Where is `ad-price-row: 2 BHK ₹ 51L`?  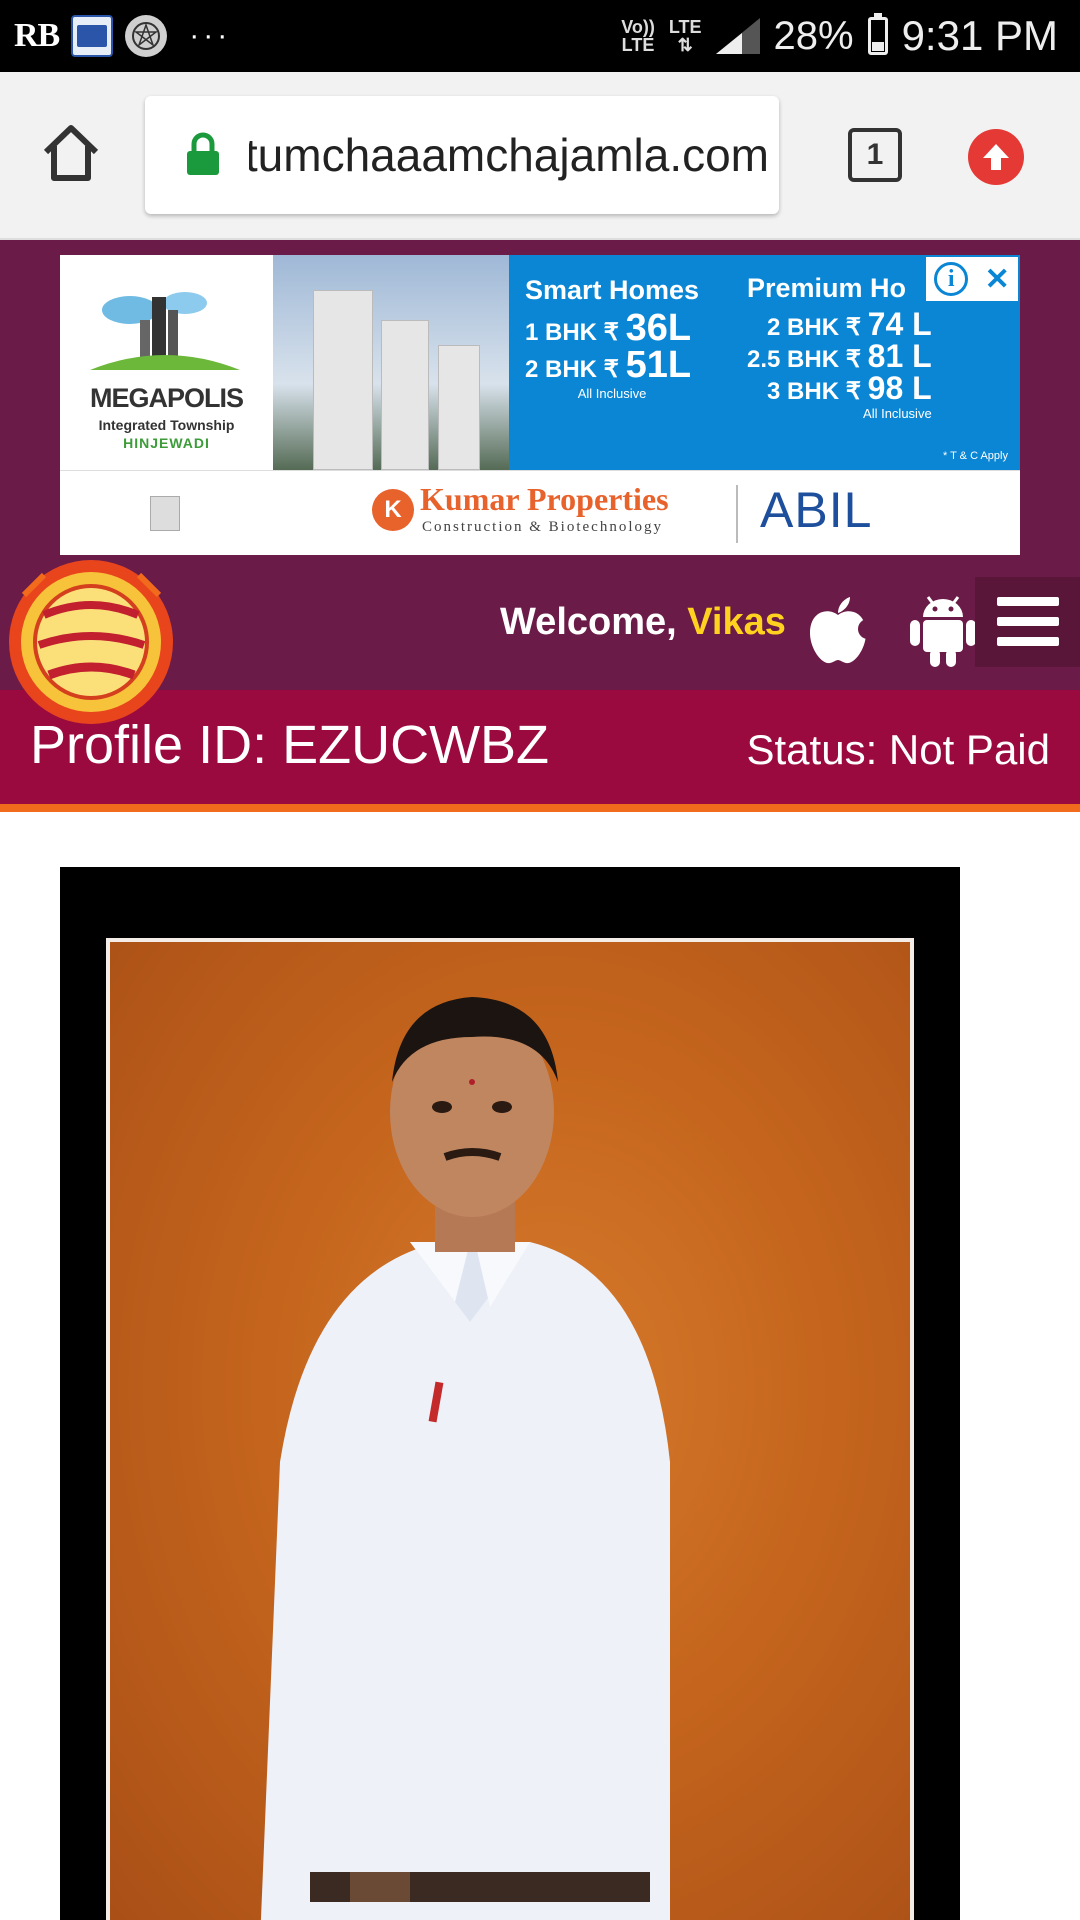
ad-price-row: 2 BHK ₹ 51L is located at coordinates (608, 365).